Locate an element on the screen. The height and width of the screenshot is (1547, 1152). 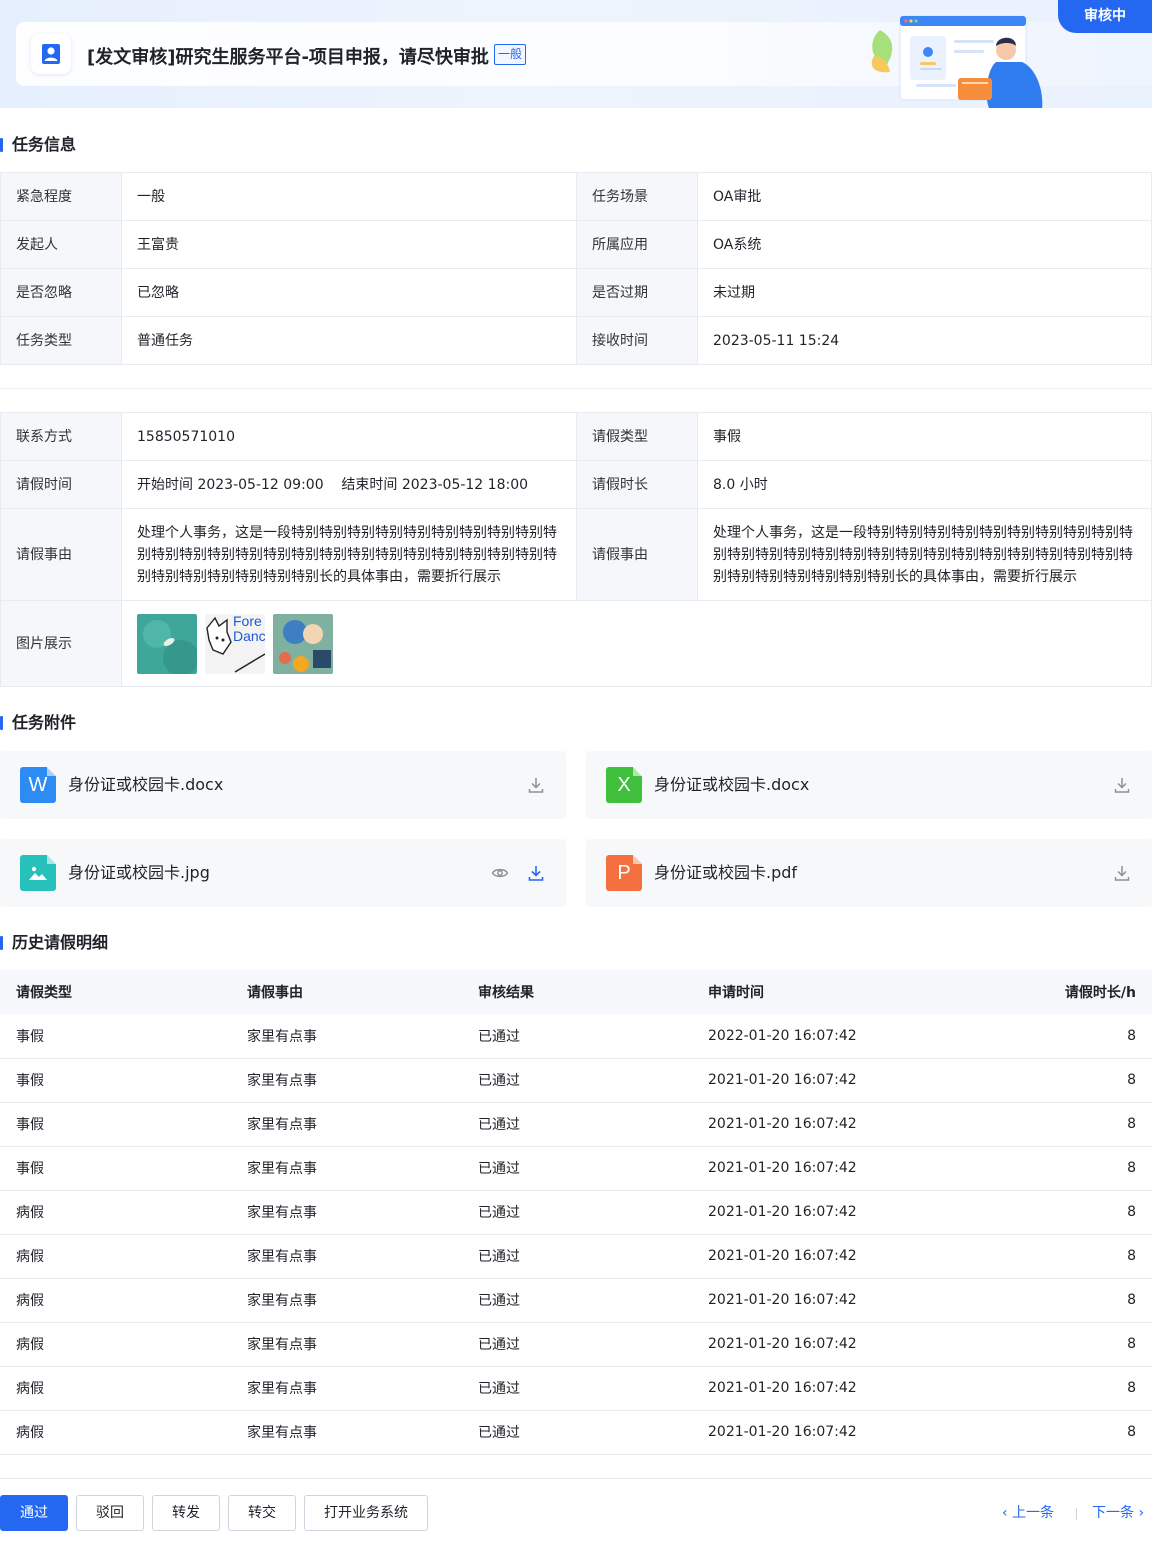
column-header: 审核结果 is located at coordinates (577, 992).